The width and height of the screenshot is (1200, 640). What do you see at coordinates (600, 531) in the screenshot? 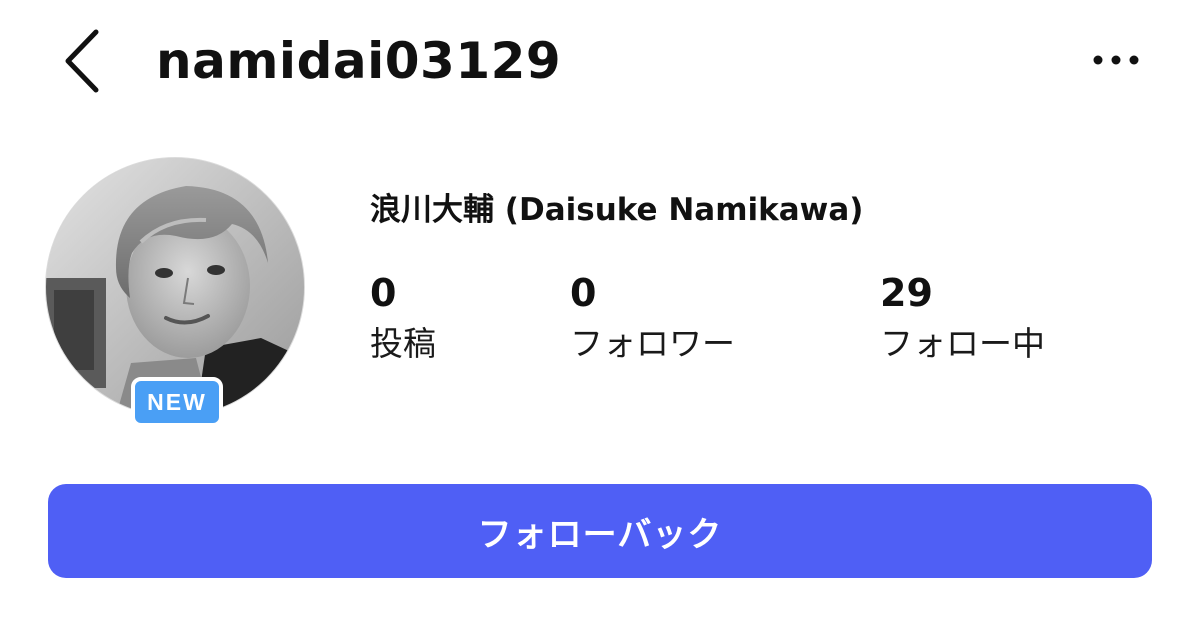
I see `follow-back-button: フォローバック` at bounding box center [600, 531].